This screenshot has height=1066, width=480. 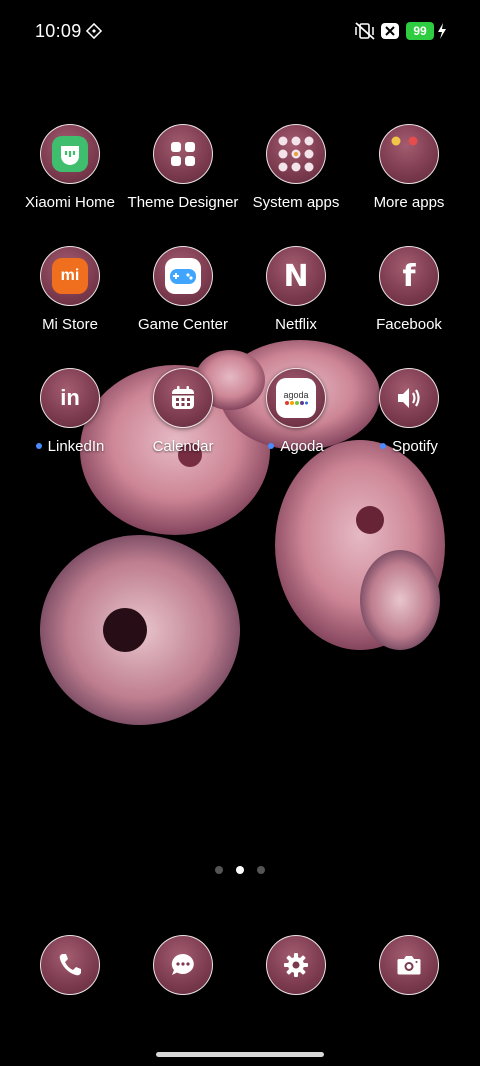 I want to click on app-netflix: N Netflix, so click(x=296, y=289).